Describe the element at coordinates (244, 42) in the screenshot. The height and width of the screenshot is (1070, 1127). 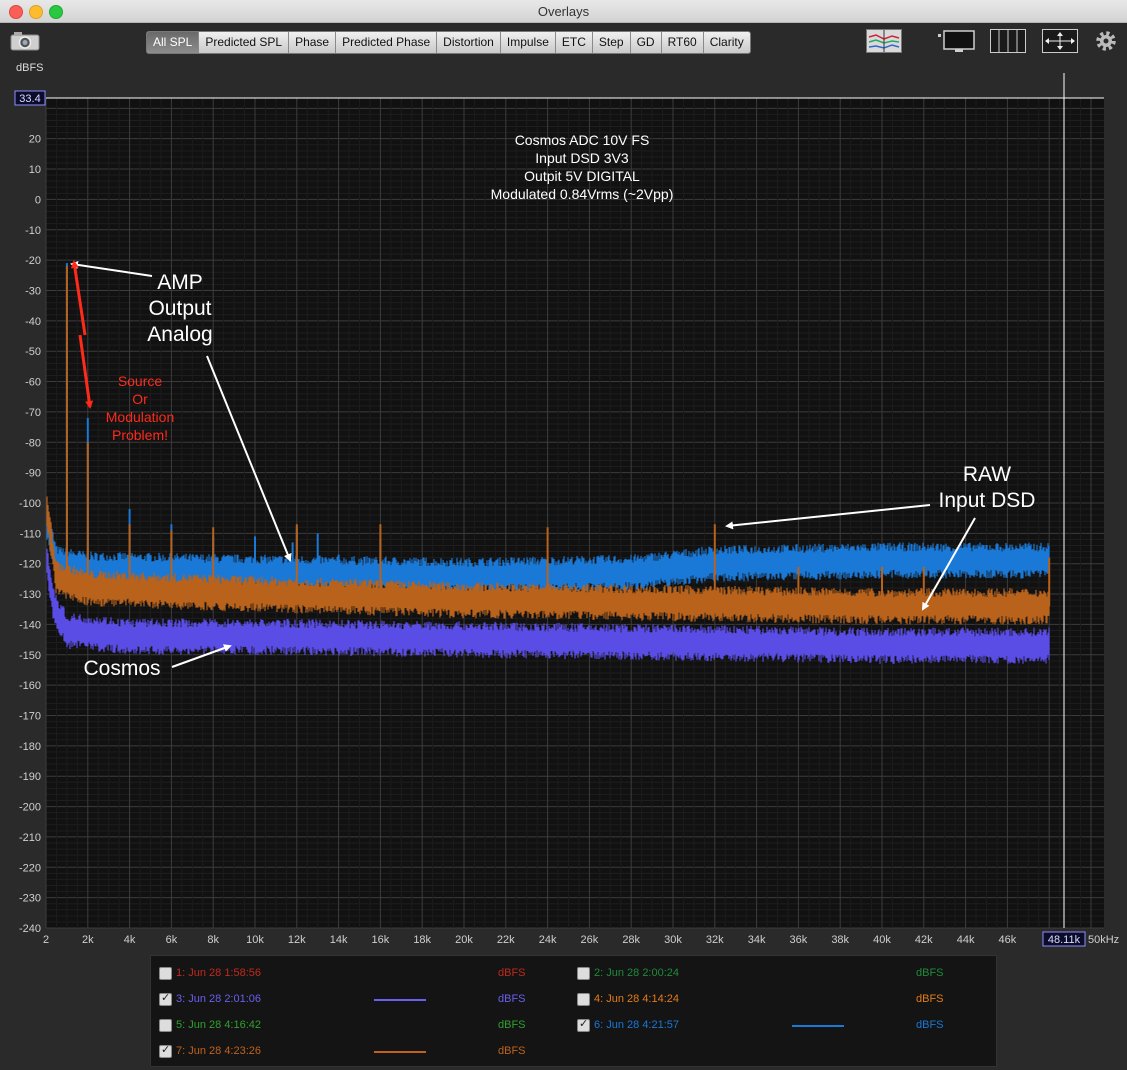
I see `tab-predicted-spl: Predicted SPL` at that location.